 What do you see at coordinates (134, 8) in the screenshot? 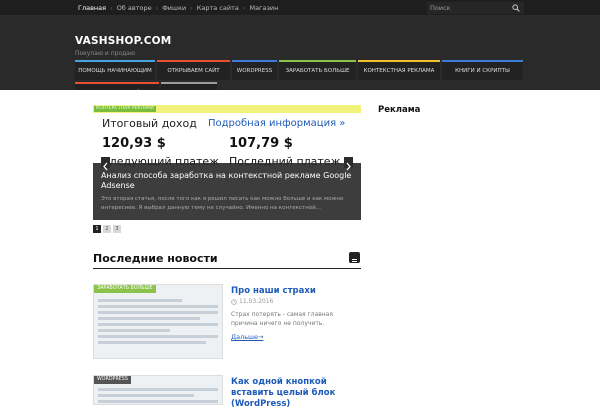
I see `top-nav-about: Об авторе` at bounding box center [134, 8].